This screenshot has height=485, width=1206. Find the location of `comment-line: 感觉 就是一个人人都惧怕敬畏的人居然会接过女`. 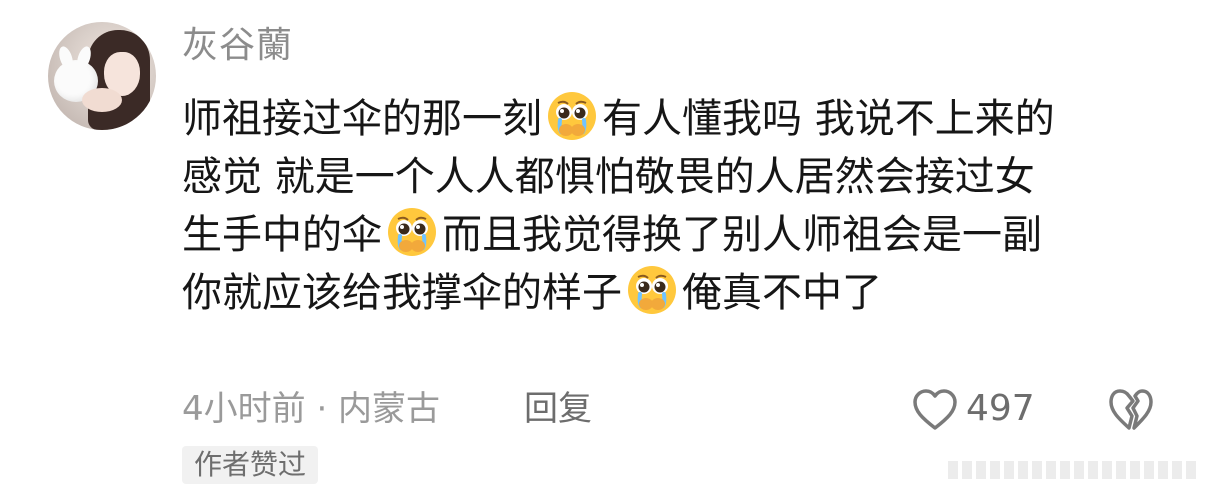

comment-line: 感觉 就是一个人人都惧怕敬畏的人居然会接过女 is located at coordinates (677, 177).